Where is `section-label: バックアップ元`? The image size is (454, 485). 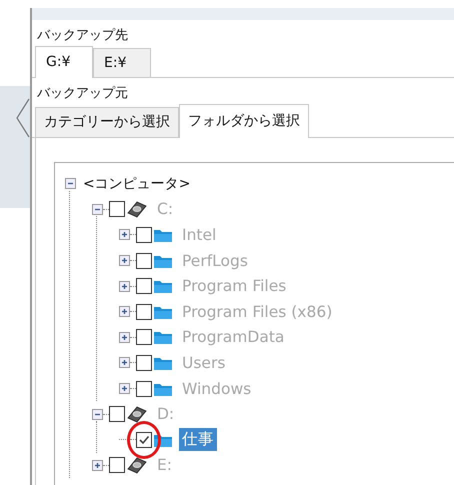
section-label: バックアップ元 is located at coordinates (82, 94).